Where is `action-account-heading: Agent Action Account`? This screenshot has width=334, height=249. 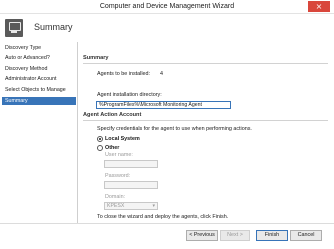 action-account-heading: Agent Action Account is located at coordinates (112, 115).